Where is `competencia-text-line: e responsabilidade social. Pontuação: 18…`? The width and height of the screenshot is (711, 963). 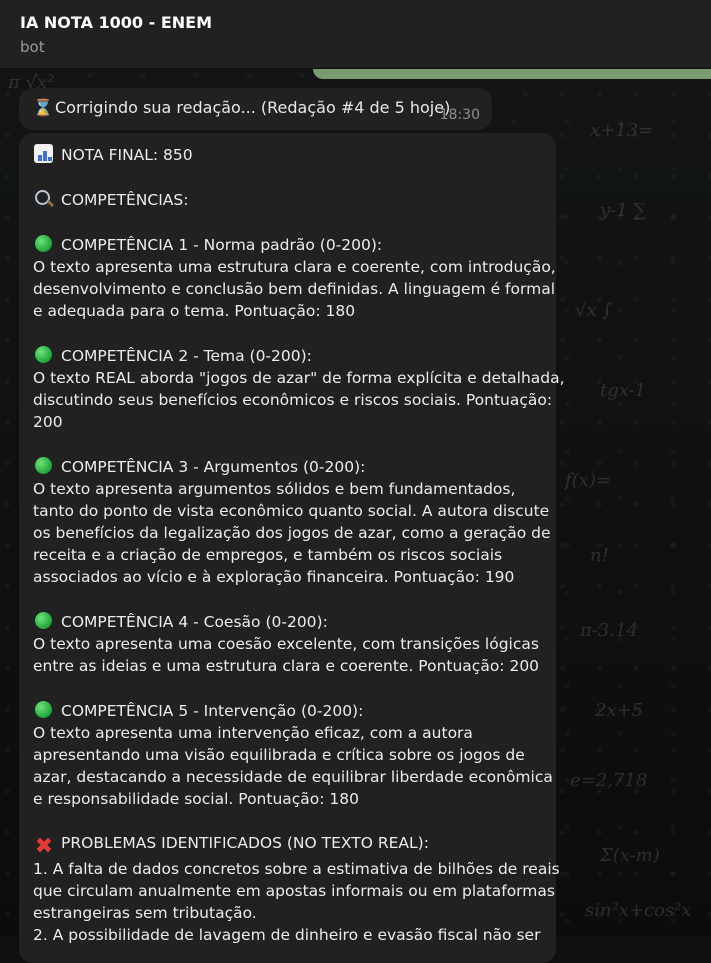
competencia-text-line: e responsabilidade social. Pontuação: 18… is located at coordinates (196, 799).